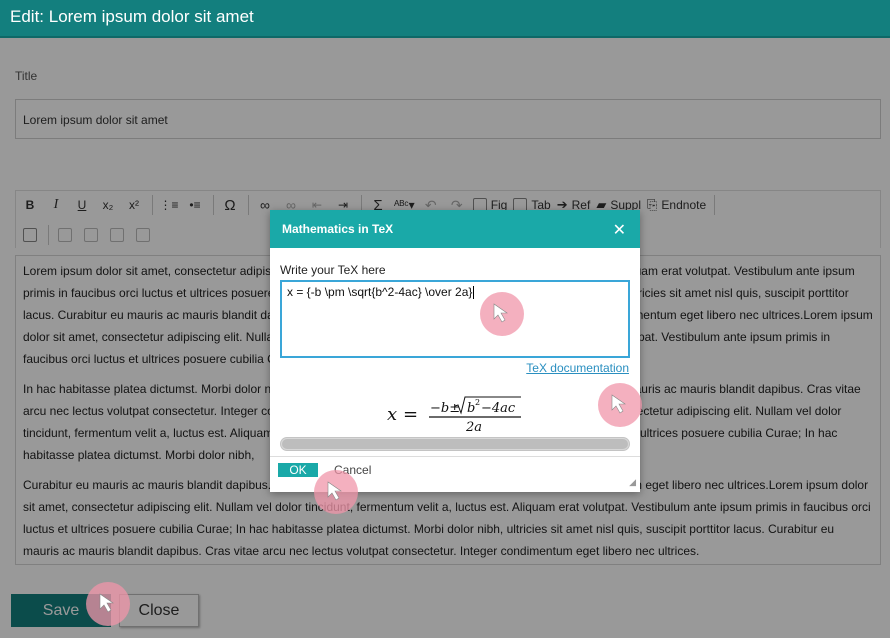 The height and width of the screenshot is (638, 890). What do you see at coordinates (455, 456) in the screenshot?
I see `dialog-footer-divider` at bounding box center [455, 456].